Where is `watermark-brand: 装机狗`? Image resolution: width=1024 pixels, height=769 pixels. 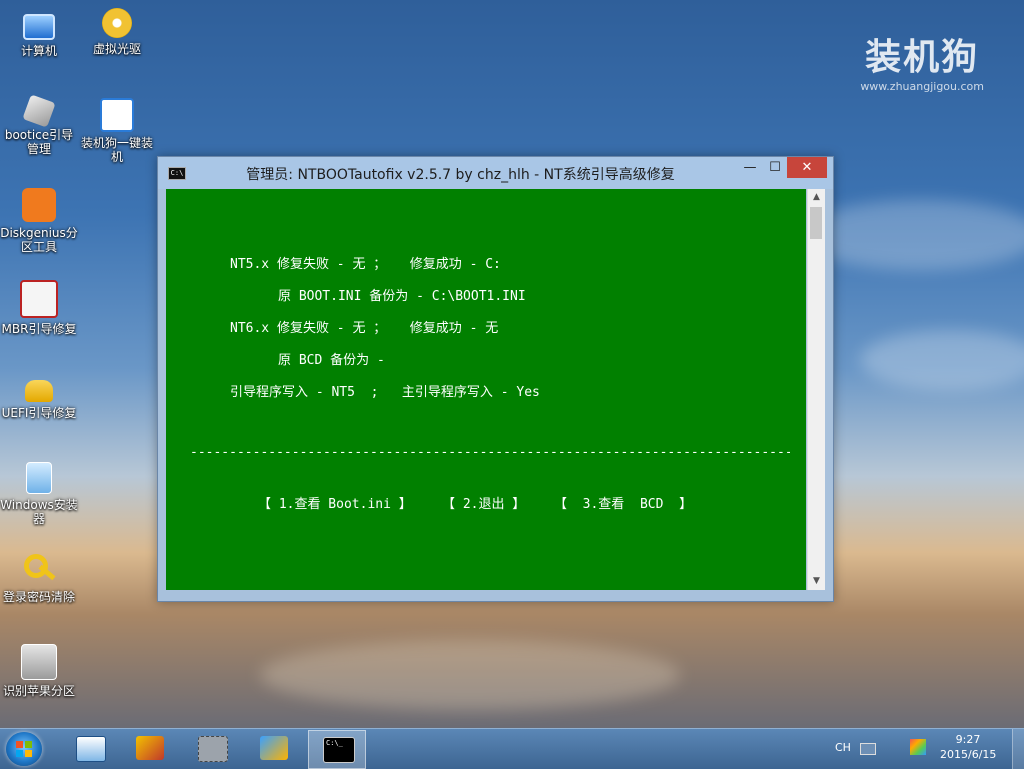
watermark-brand: 装机狗 is located at coordinates (922, 57).